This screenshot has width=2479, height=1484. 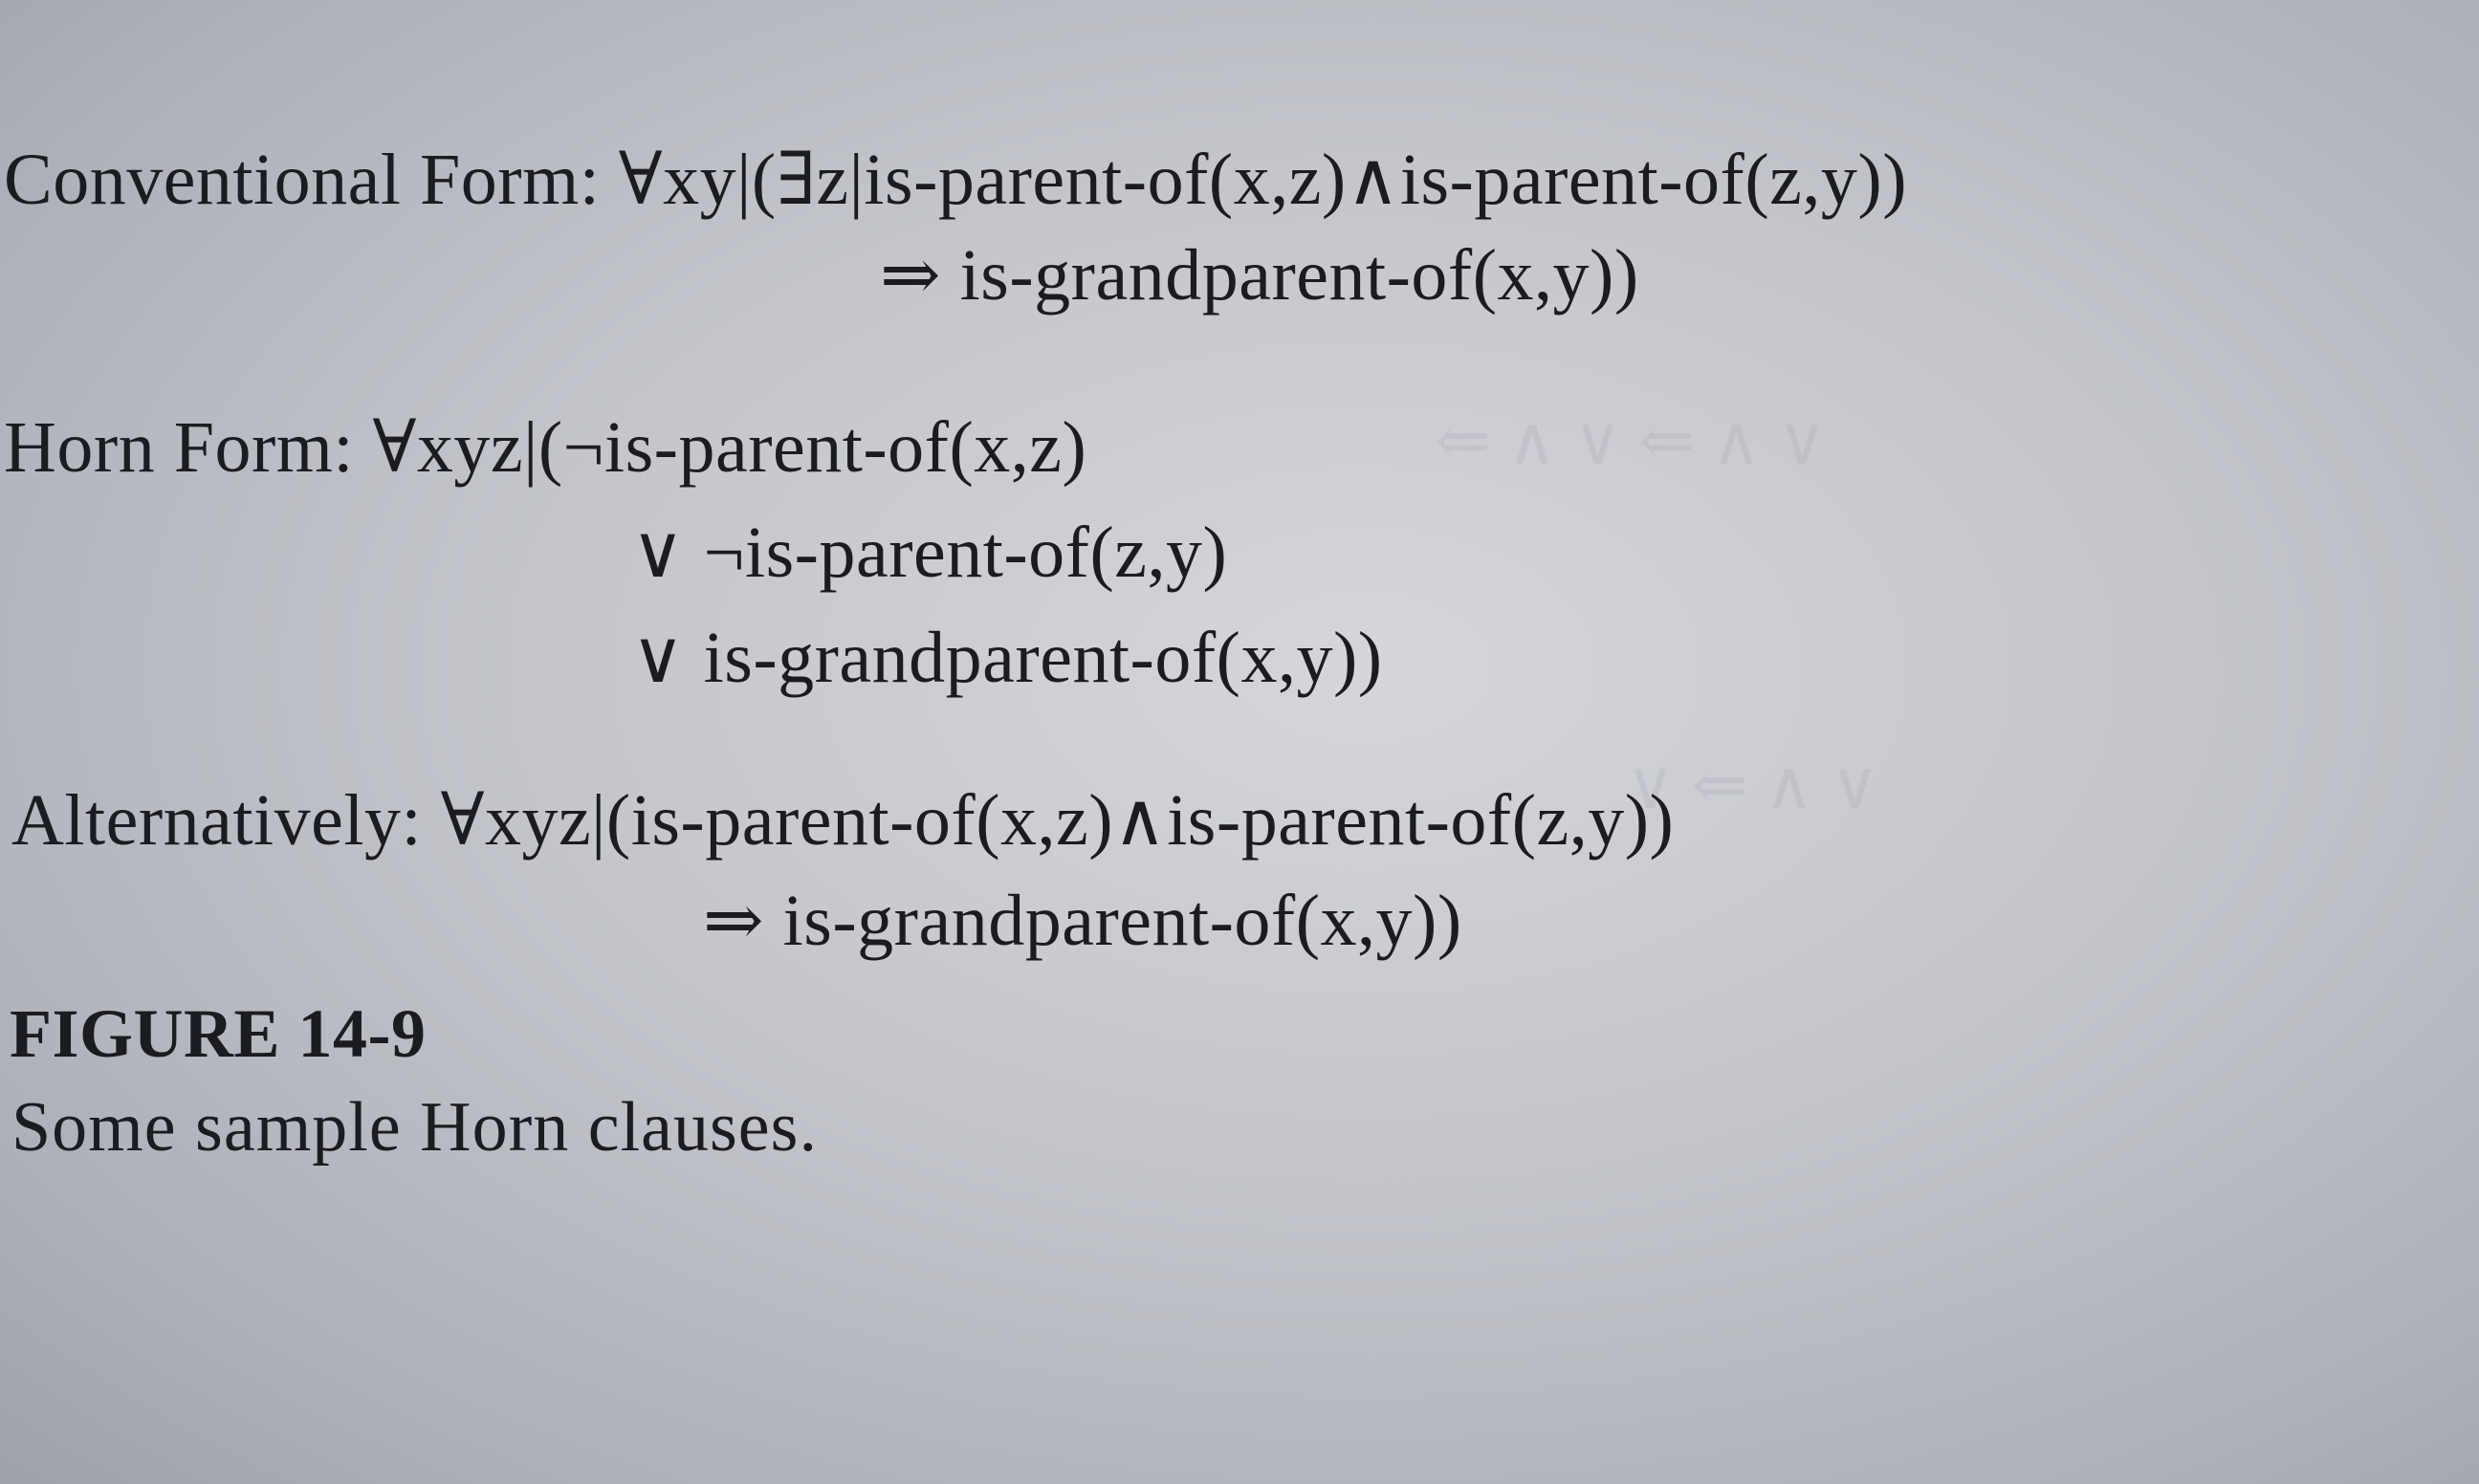 What do you see at coordinates (929, 553) in the screenshot?
I see `horn-form-line-2: ∨ ¬is-parent-of(z,y)` at bounding box center [929, 553].